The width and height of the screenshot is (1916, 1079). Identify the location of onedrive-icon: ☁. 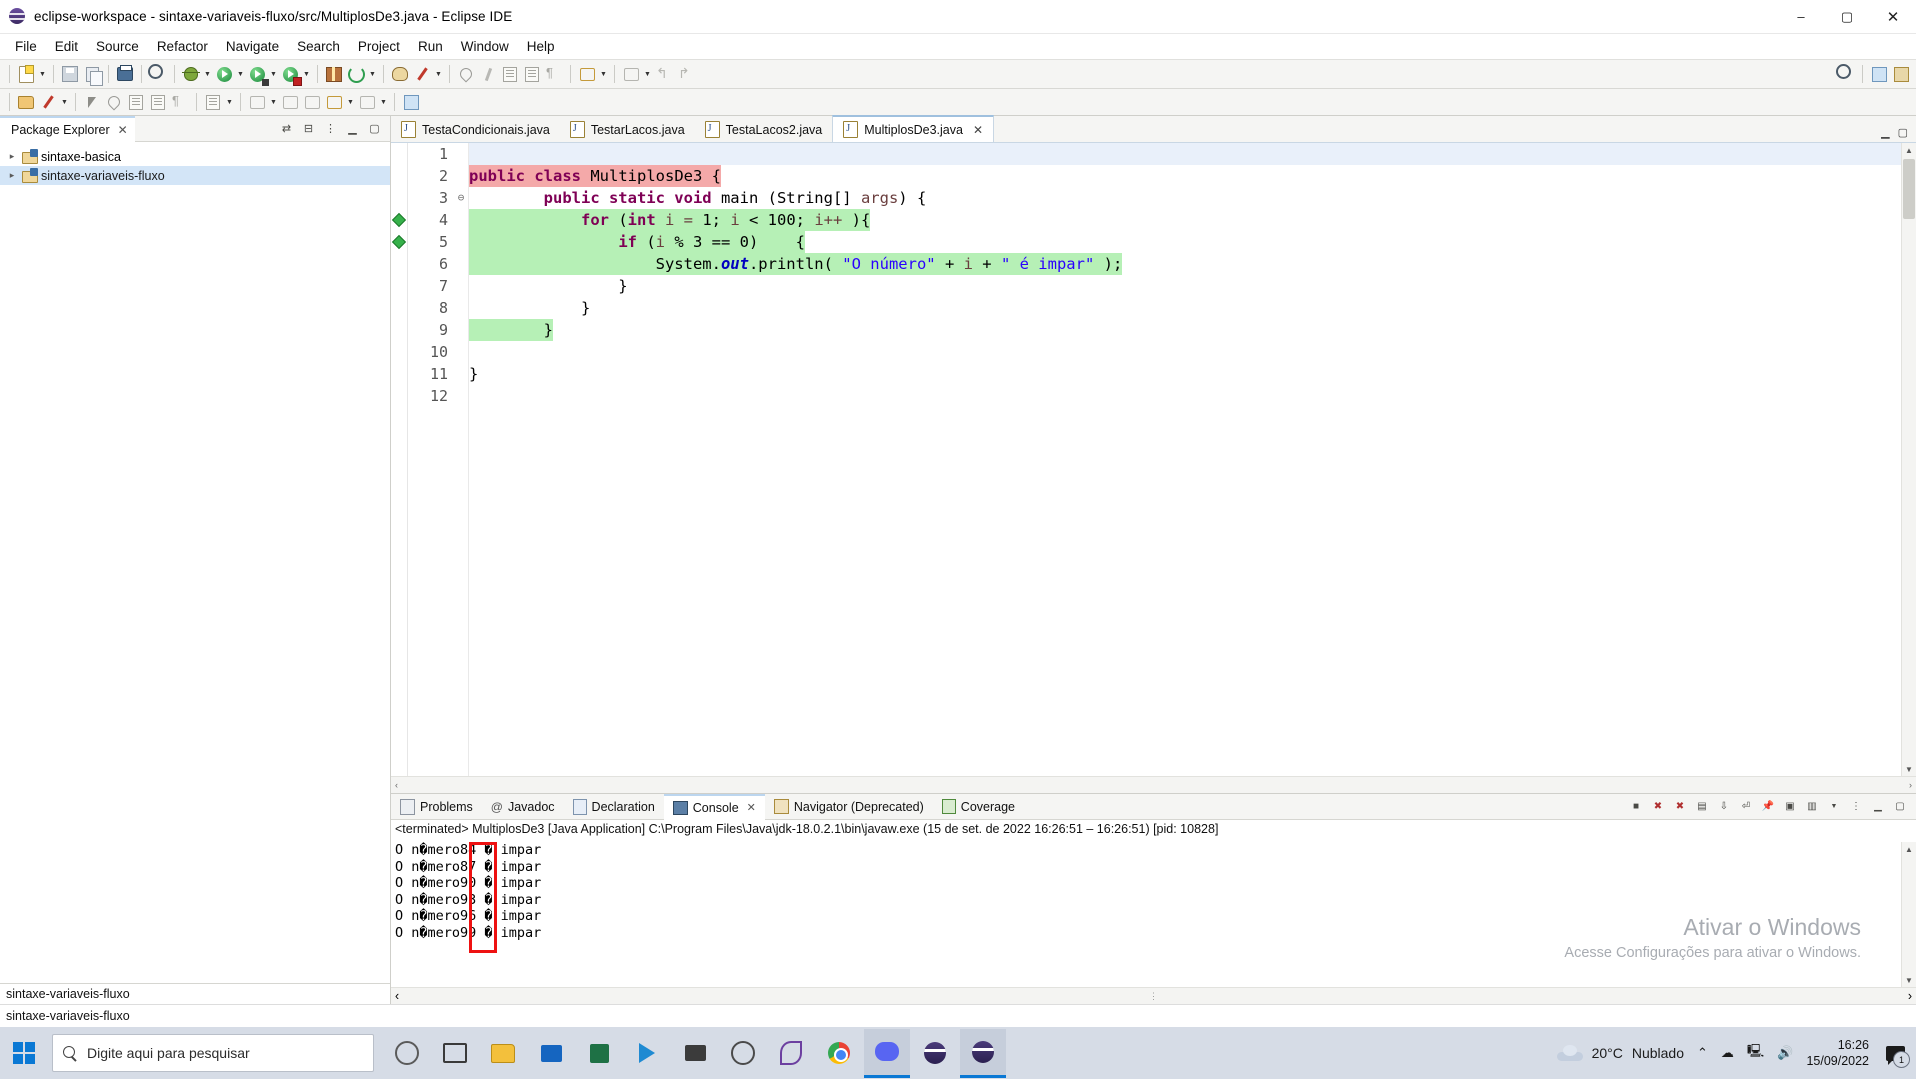
(1727, 1053).